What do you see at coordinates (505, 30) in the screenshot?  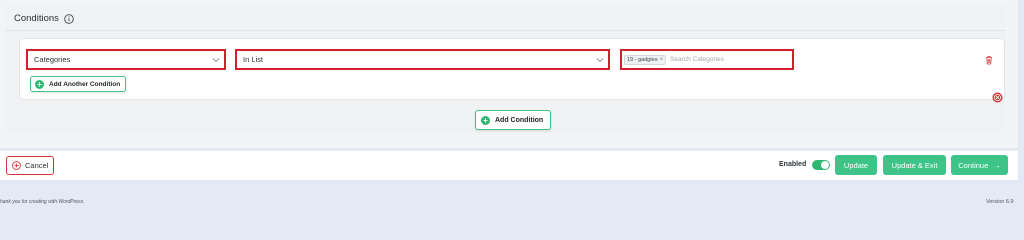 I see `header-divider` at bounding box center [505, 30].